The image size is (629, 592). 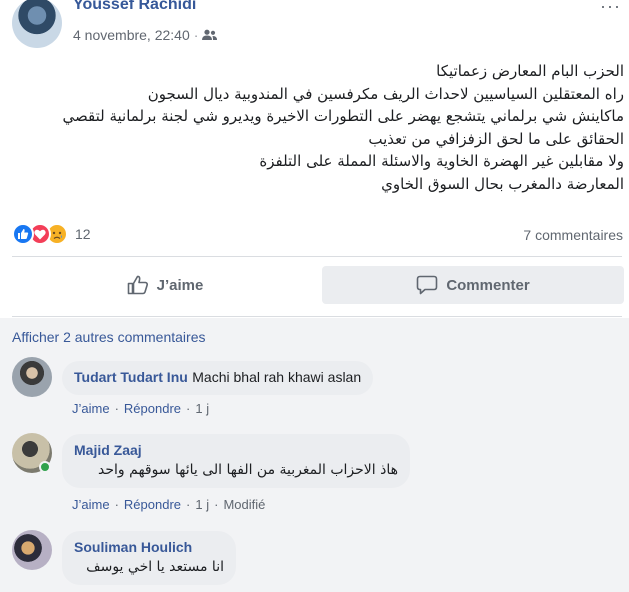 I want to click on comment-author: Souliman Houlich, so click(x=149, y=547).